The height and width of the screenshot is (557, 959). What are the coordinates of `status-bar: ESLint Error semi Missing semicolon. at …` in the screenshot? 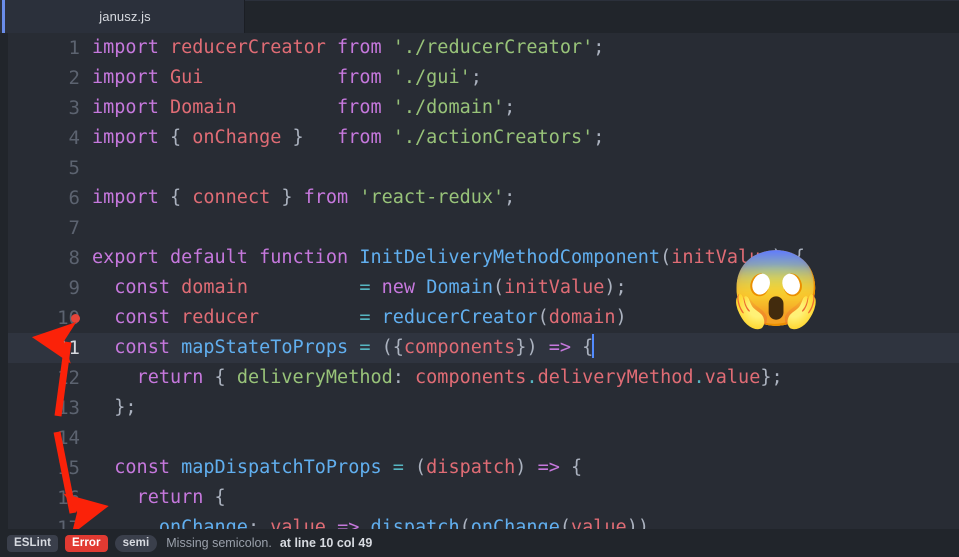 It's located at (479, 543).